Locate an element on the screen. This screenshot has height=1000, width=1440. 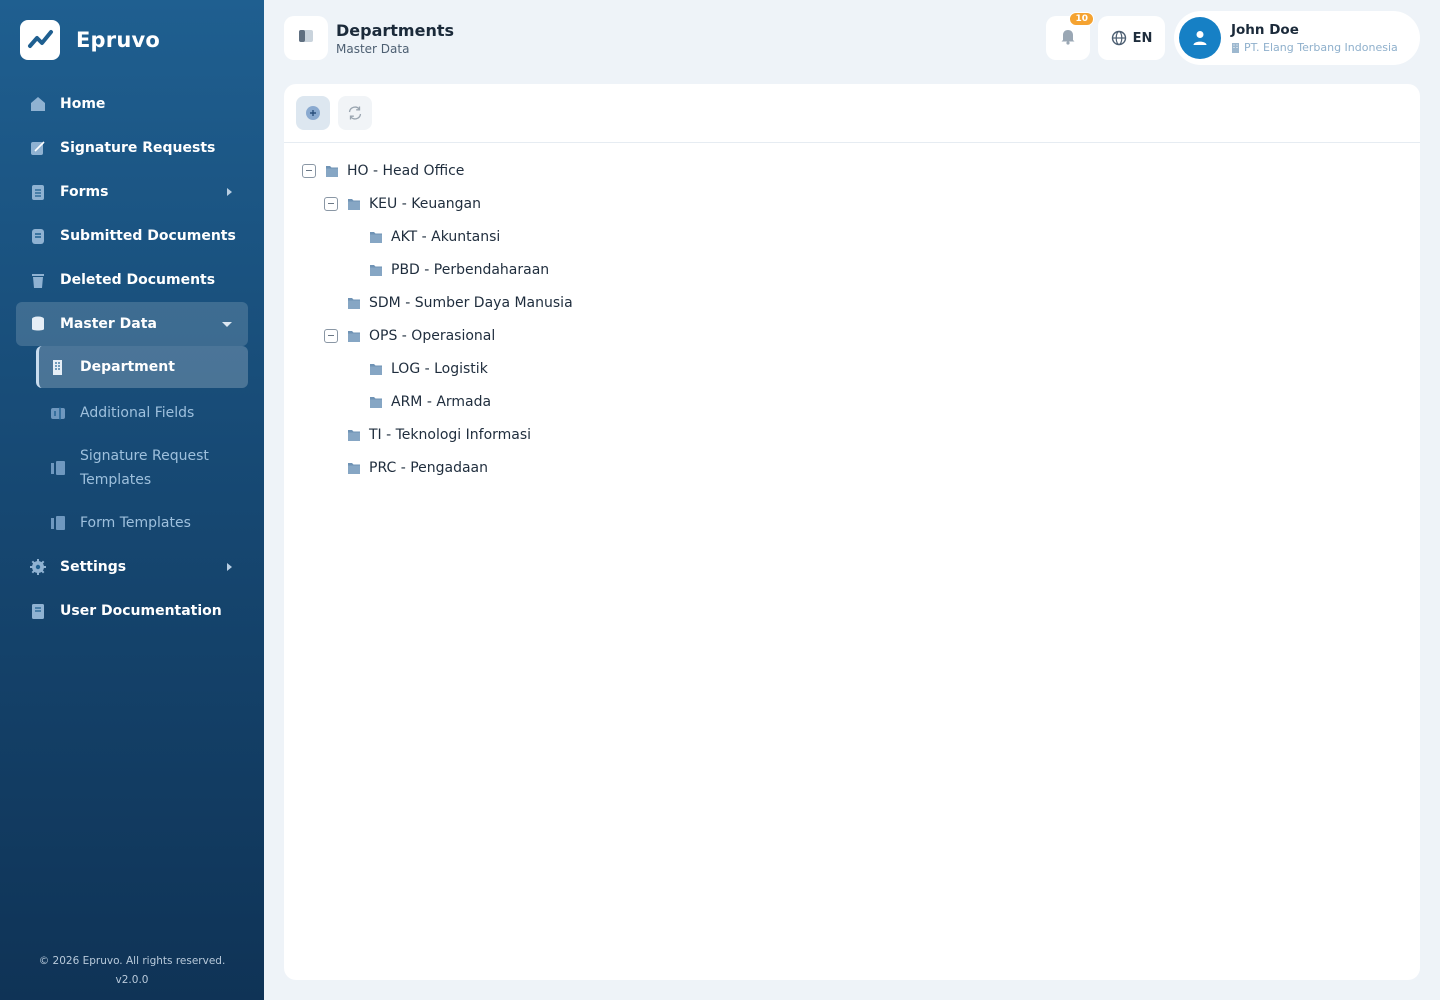
logo-icon is located at coordinates (40, 40).